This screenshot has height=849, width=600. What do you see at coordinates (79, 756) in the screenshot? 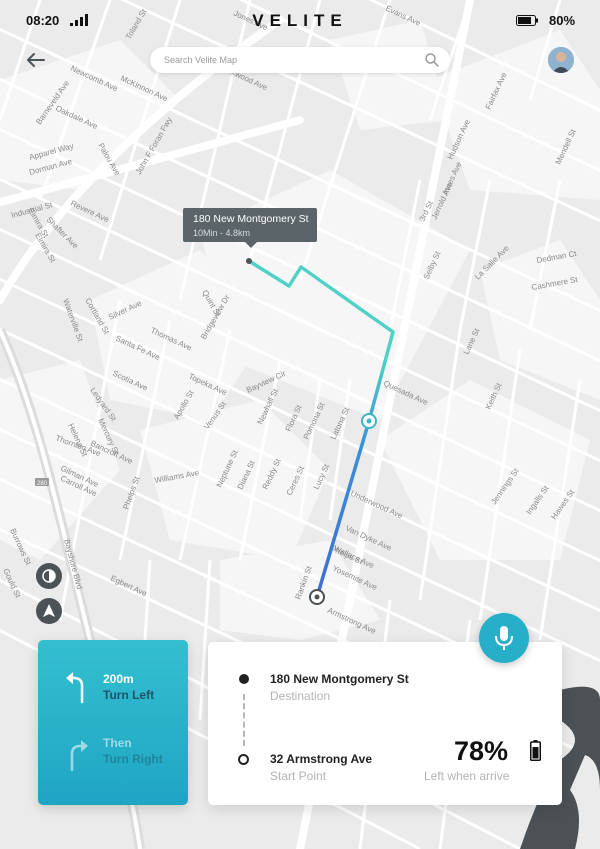
I see `turn-right-icon` at bounding box center [79, 756].